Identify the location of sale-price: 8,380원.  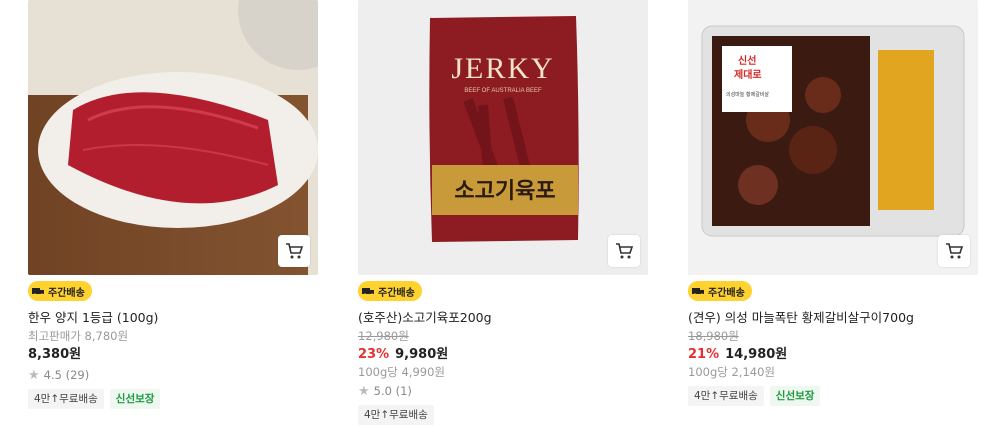
(55, 354).